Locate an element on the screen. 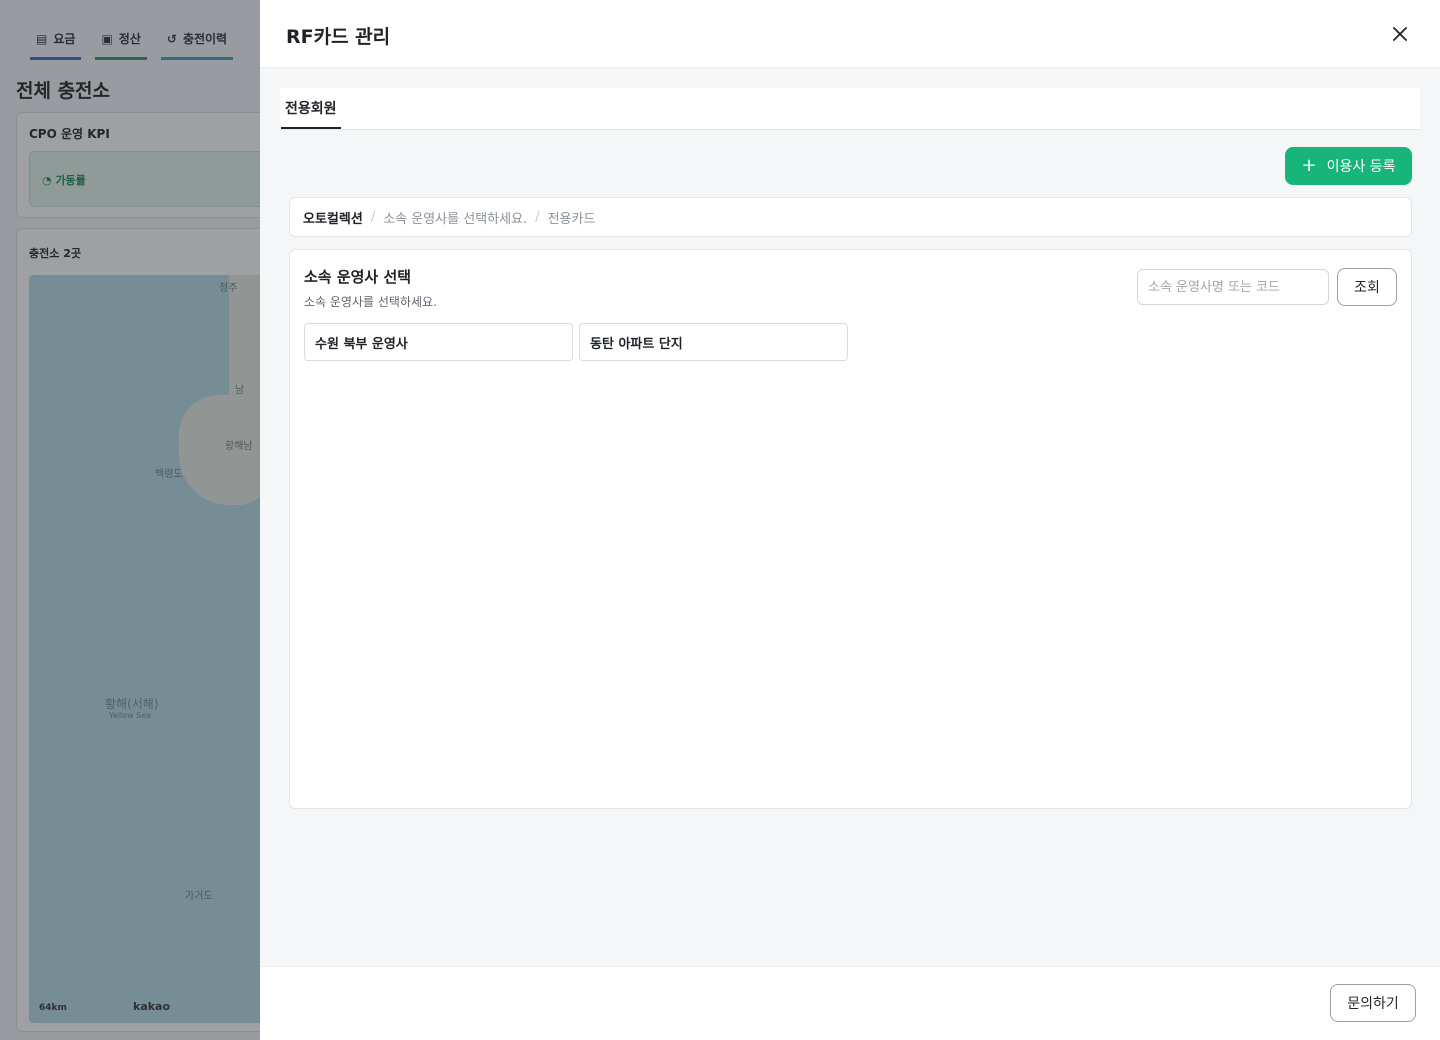 The height and width of the screenshot is (1040, 1440). tabs-bar: 전용회원 is located at coordinates (850, 109).